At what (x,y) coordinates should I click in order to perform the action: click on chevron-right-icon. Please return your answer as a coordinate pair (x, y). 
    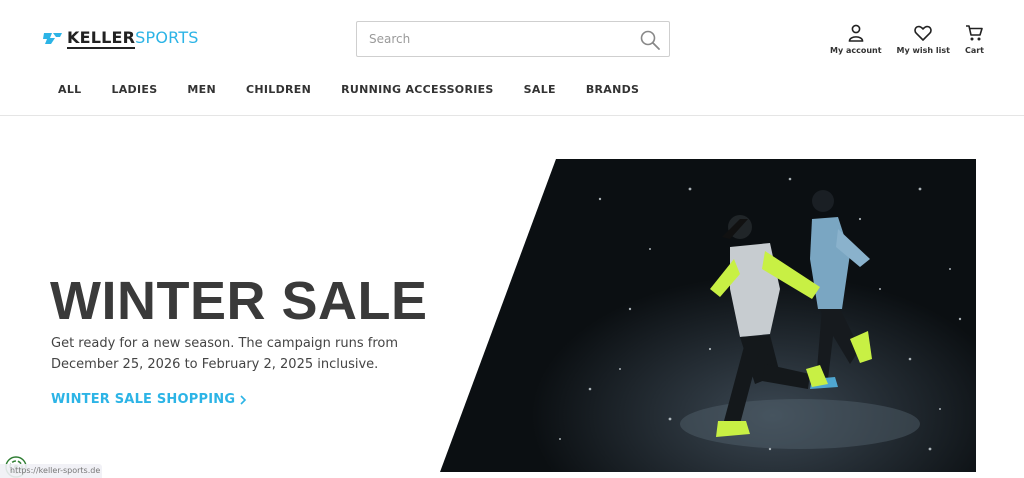
    Looking at the image, I should click on (243, 399).